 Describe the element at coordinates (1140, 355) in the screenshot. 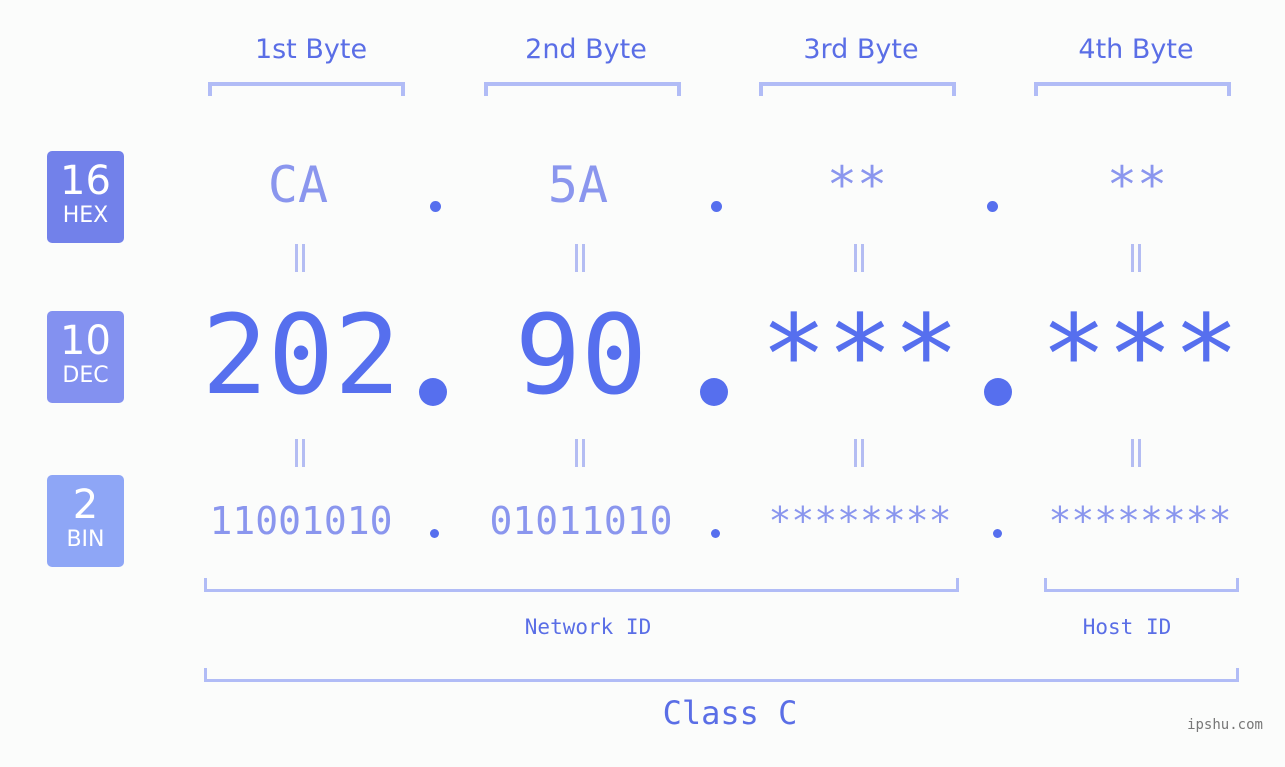

I see `dec-value-4: ***` at that location.